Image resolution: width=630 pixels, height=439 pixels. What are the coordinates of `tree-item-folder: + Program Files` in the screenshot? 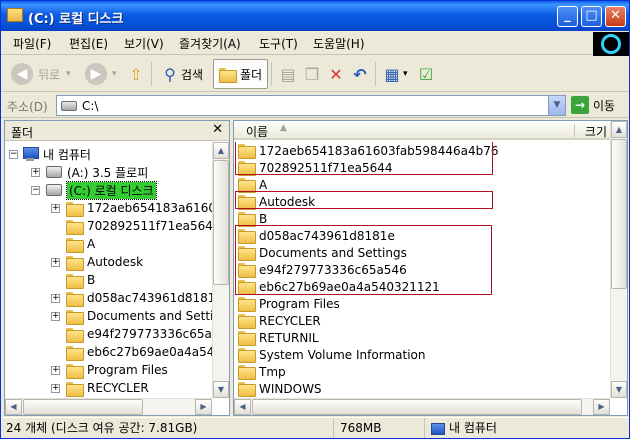 It's located at (109, 370).